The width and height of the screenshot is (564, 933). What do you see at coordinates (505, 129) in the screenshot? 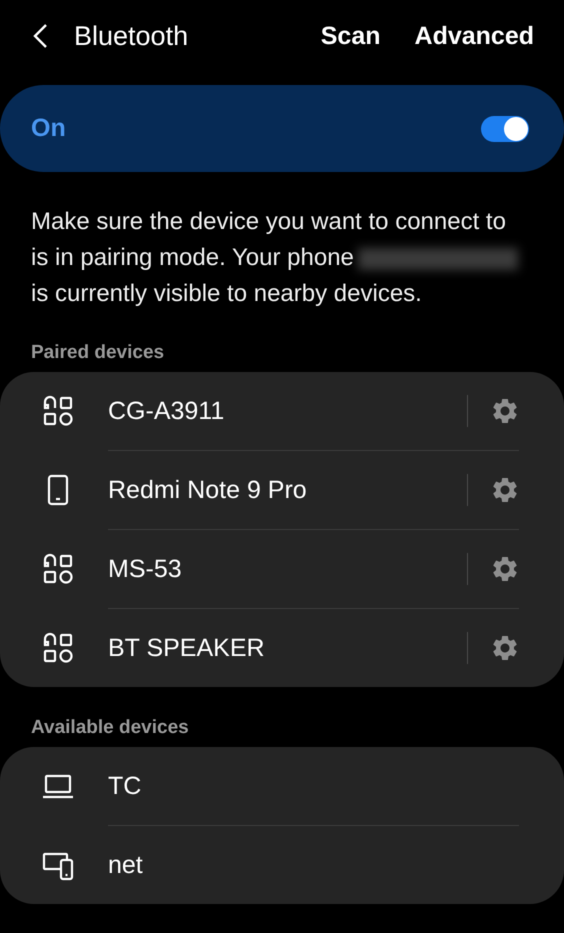
I see `toggle-switch` at bounding box center [505, 129].